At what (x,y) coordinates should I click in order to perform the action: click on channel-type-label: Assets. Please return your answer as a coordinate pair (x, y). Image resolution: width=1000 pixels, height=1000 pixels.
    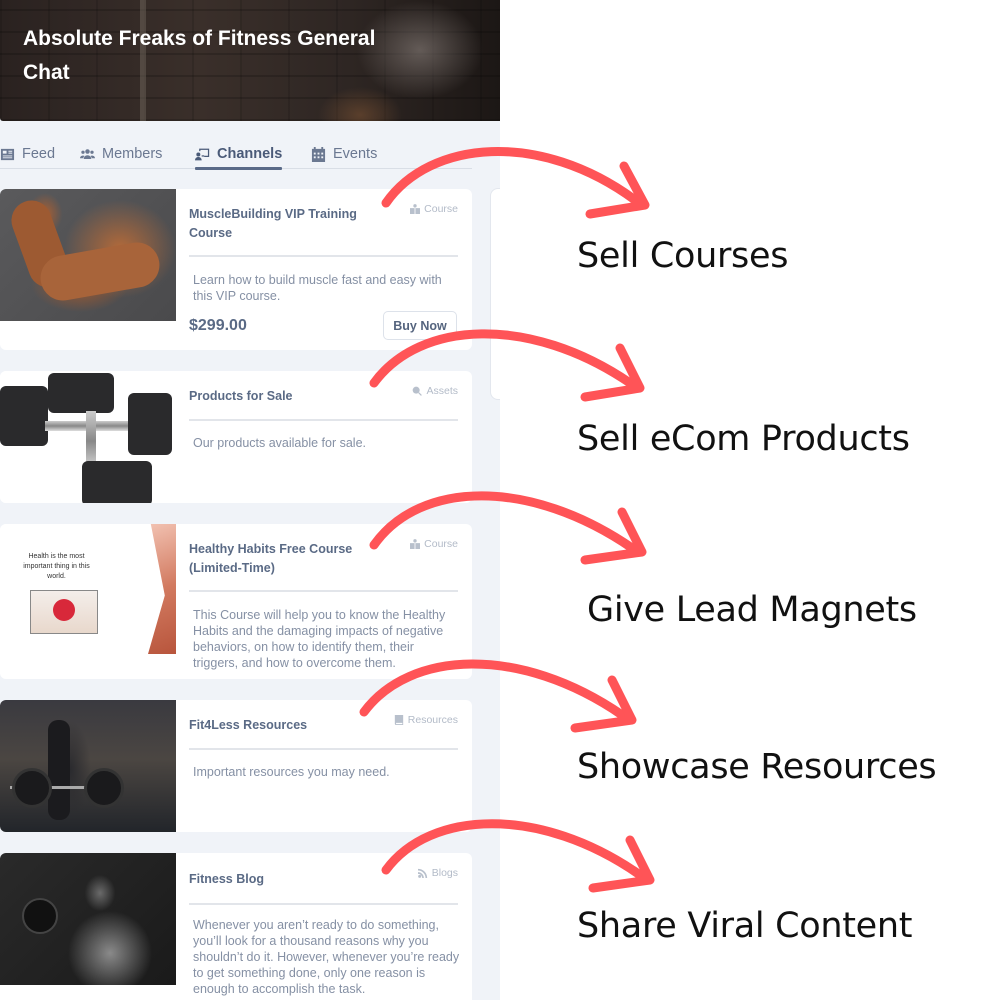
    Looking at the image, I should click on (442, 391).